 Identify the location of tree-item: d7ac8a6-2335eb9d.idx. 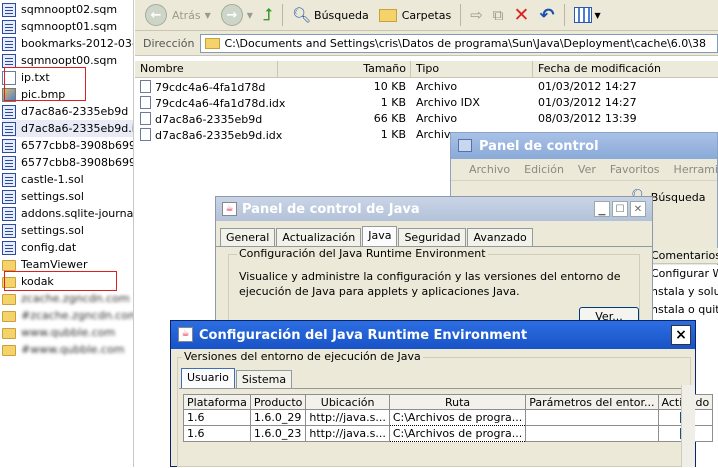
(67, 128).